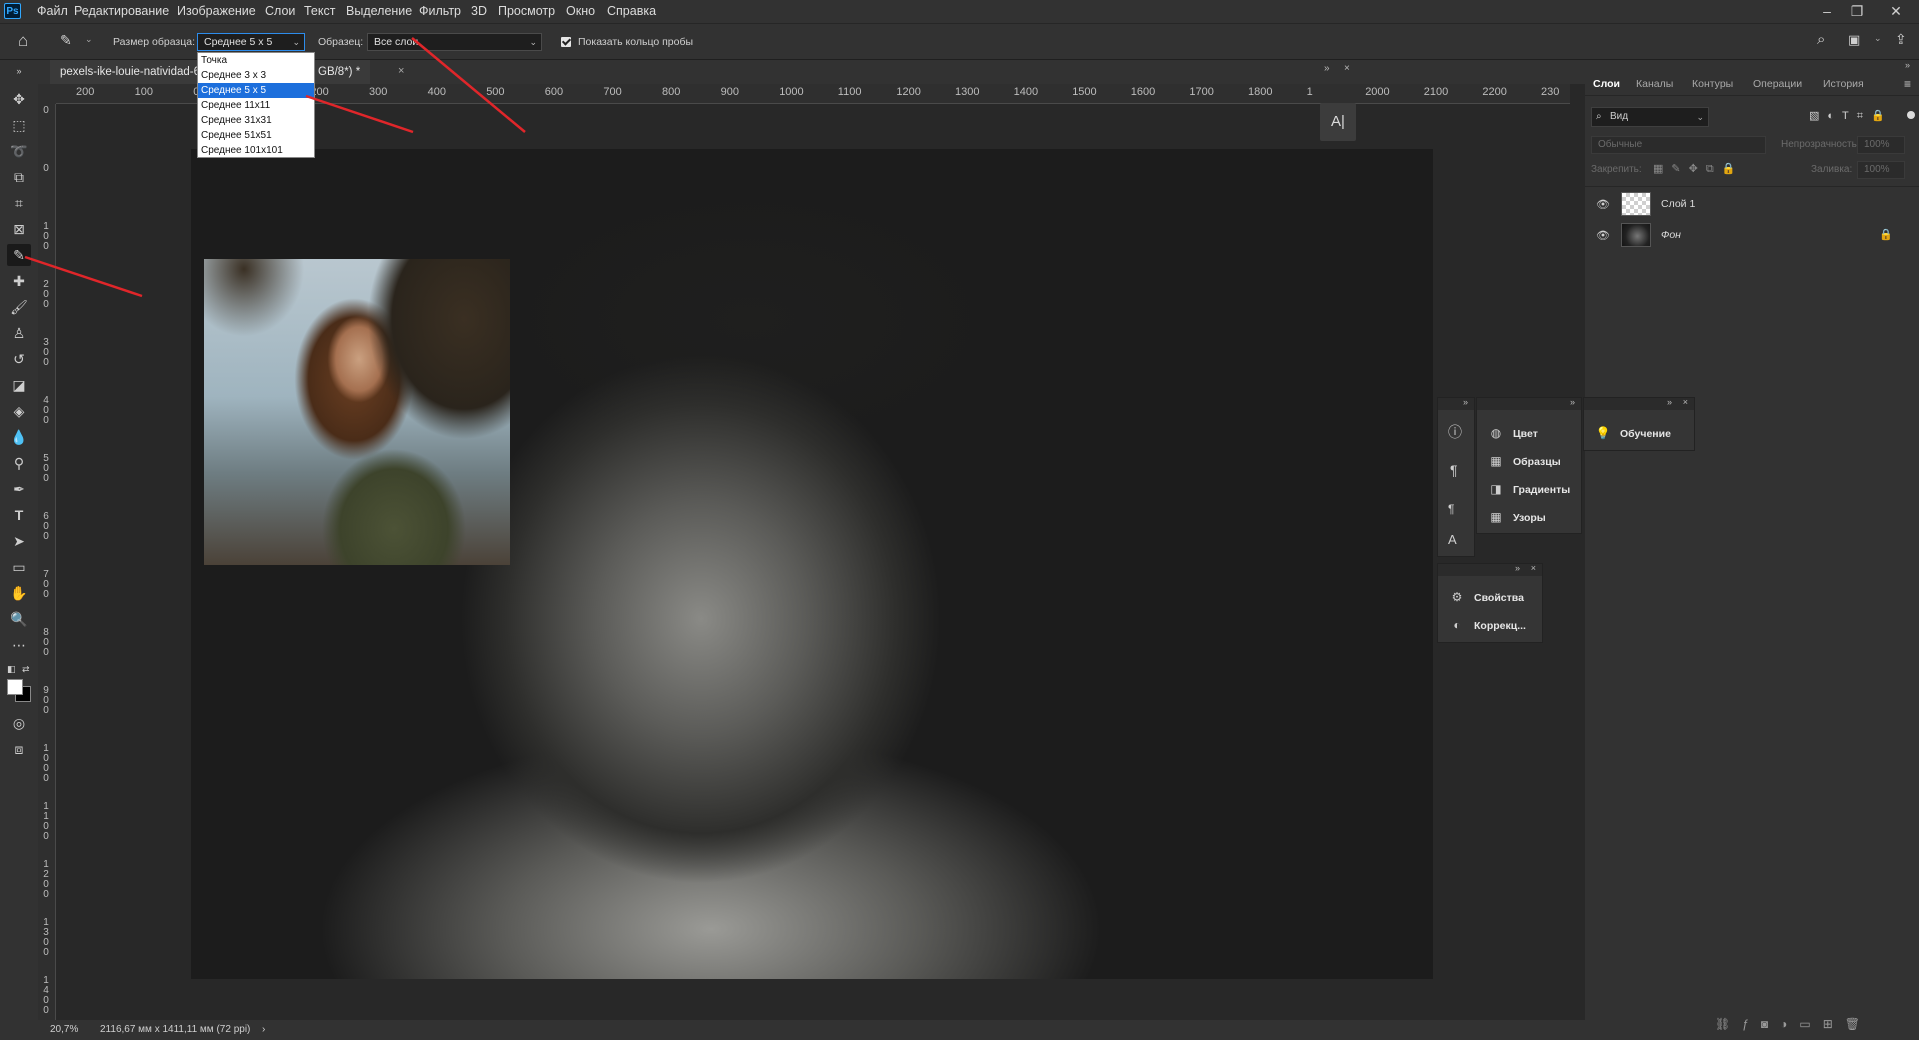 The image size is (1919, 1040). What do you see at coordinates (256, 60) in the screenshot?
I see `dropdown-option: Точка` at bounding box center [256, 60].